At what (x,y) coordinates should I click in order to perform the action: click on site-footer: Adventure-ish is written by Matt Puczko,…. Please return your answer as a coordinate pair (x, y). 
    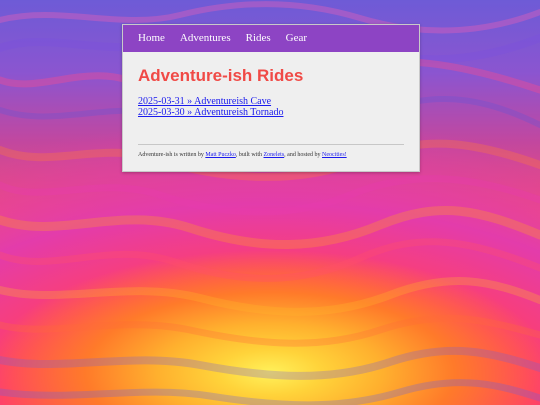
    Looking at the image, I should click on (271, 155).